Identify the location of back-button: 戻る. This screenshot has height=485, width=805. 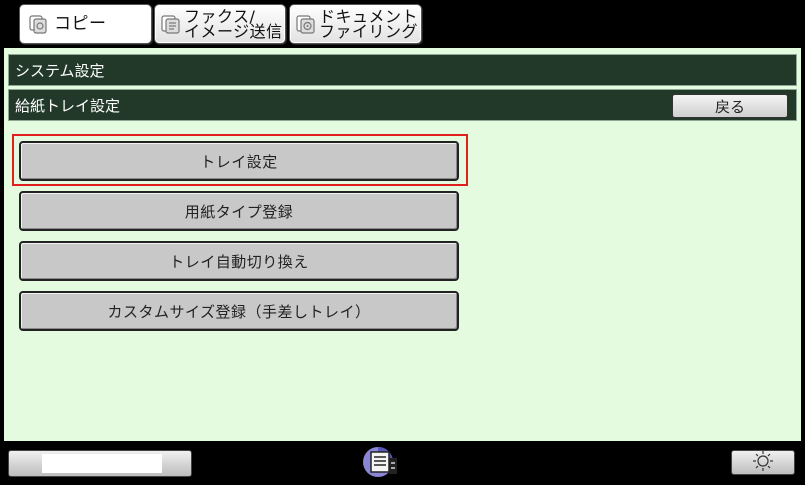
(730, 106).